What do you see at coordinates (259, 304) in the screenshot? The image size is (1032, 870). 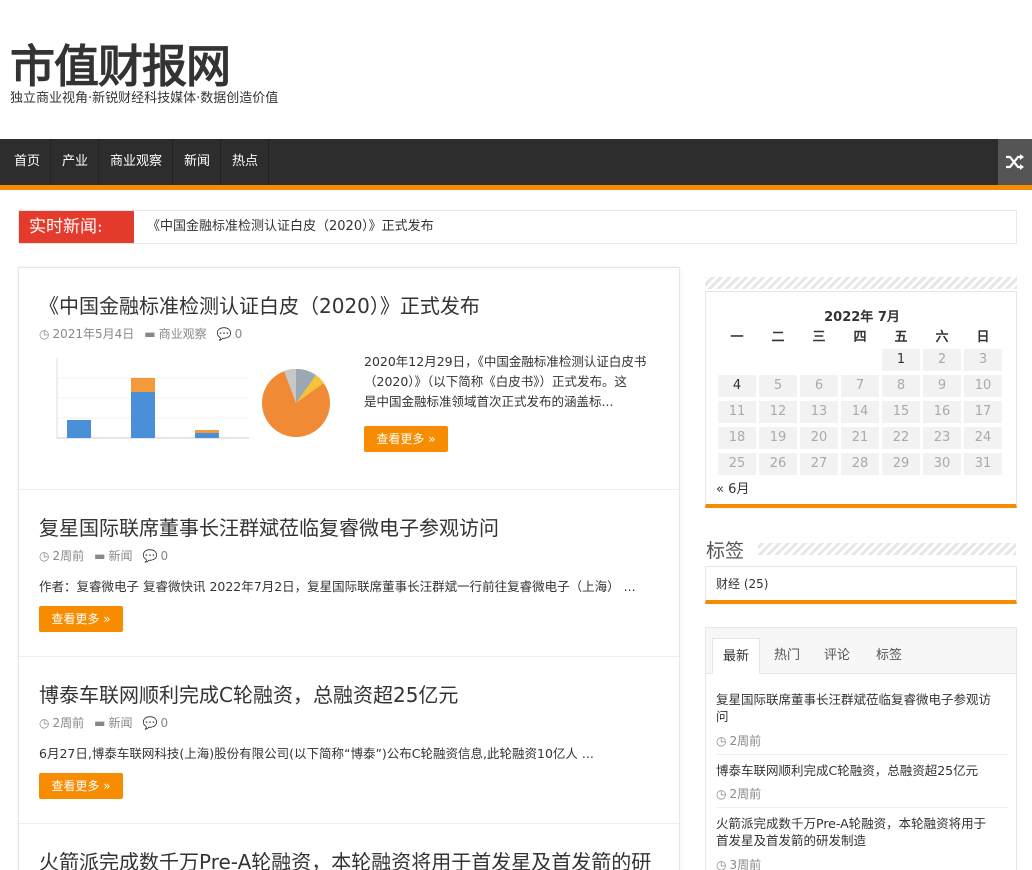 I see `post-title: 《中国金融标准检测认证白皮（2020）》正式发布` at bounding box center [259, 304].